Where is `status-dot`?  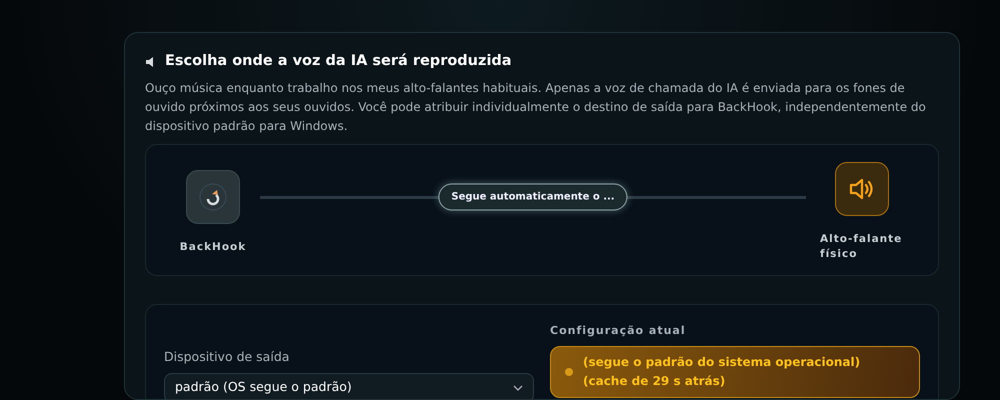
status-dot is located at coordinates (569, 372).